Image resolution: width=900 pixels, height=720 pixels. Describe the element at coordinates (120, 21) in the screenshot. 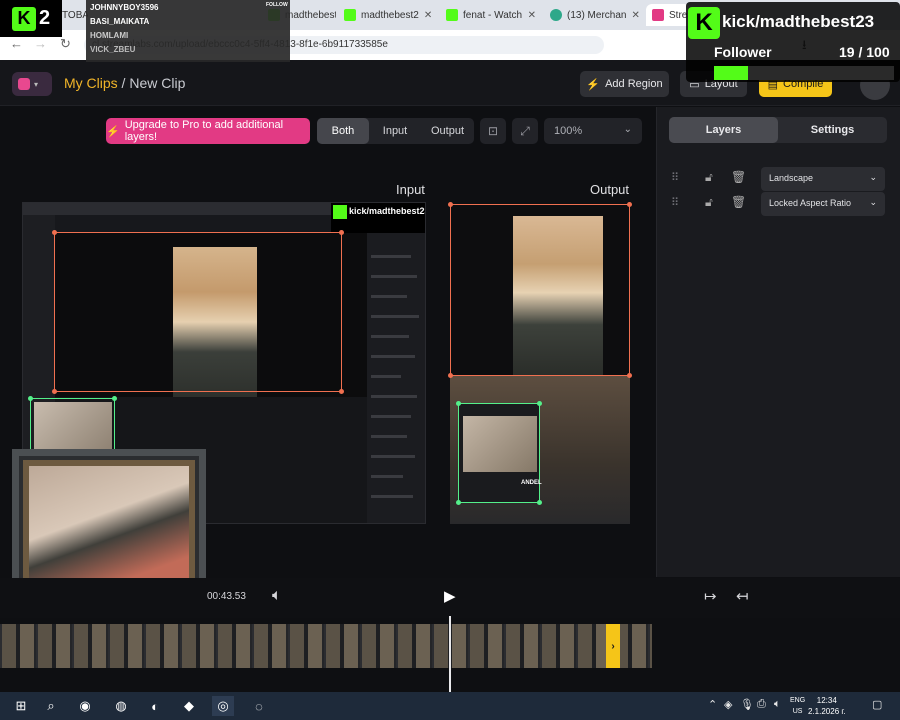

I see `overlay-user: BASI_MAIKATA` at that location.